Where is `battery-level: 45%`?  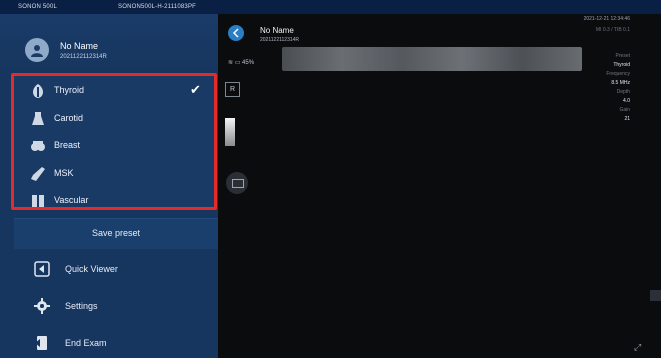
battery-level: 45% is located at coordinates (248, 63).